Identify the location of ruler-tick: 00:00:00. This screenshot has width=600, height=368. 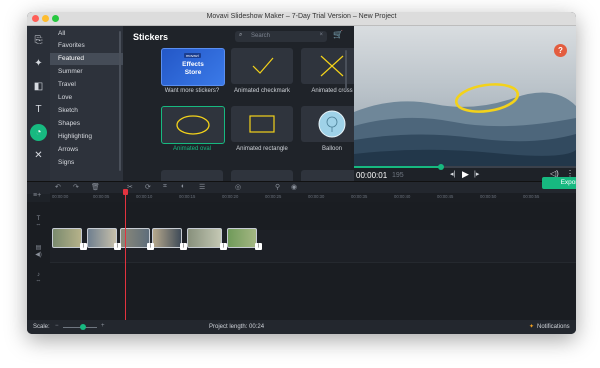
(60, 196).